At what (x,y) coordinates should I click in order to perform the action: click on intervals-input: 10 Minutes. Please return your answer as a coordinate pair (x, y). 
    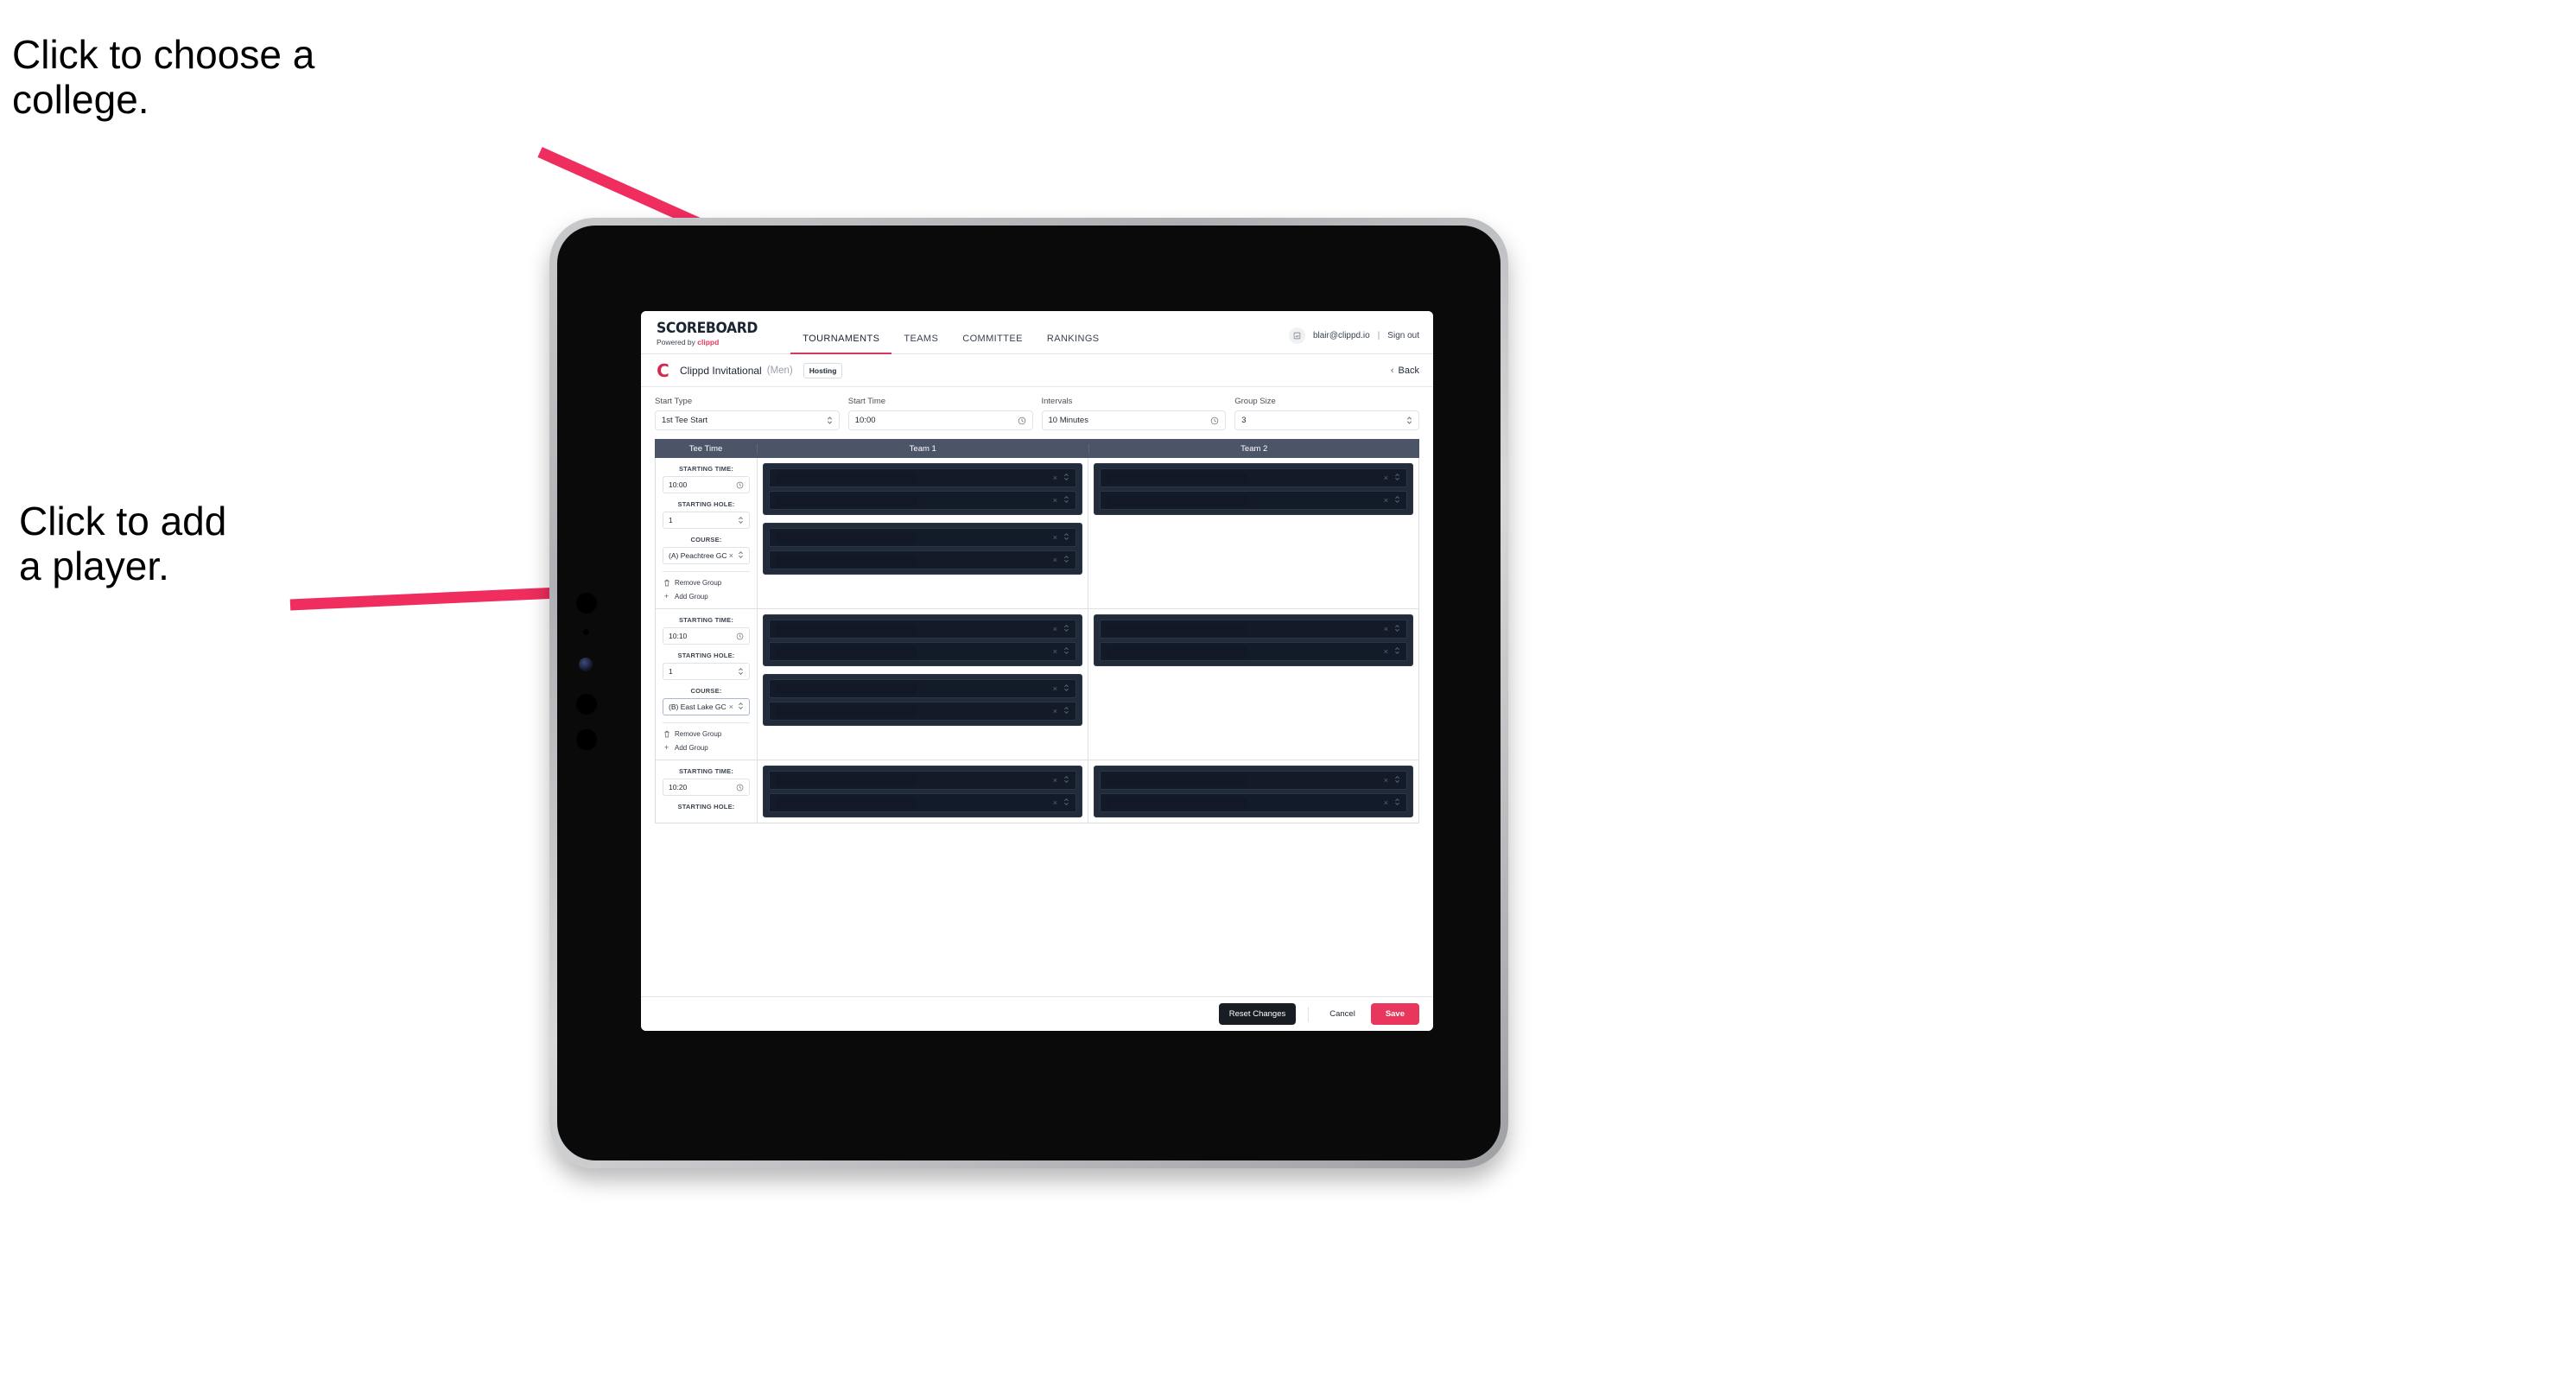
    Looking at the image, I should click on (1134, 420).